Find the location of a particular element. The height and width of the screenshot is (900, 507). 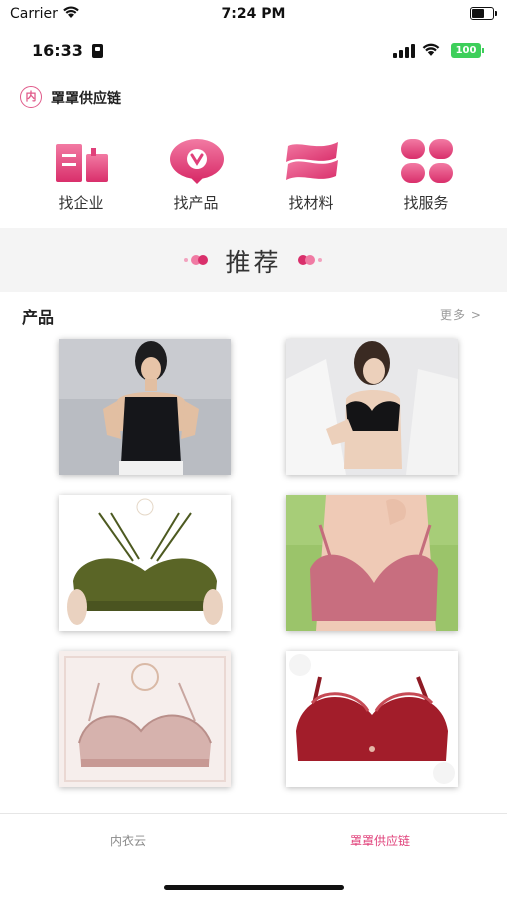

category-nav: 找企业 找产品 找材料 找服务 is located at coordinates (253, 176).